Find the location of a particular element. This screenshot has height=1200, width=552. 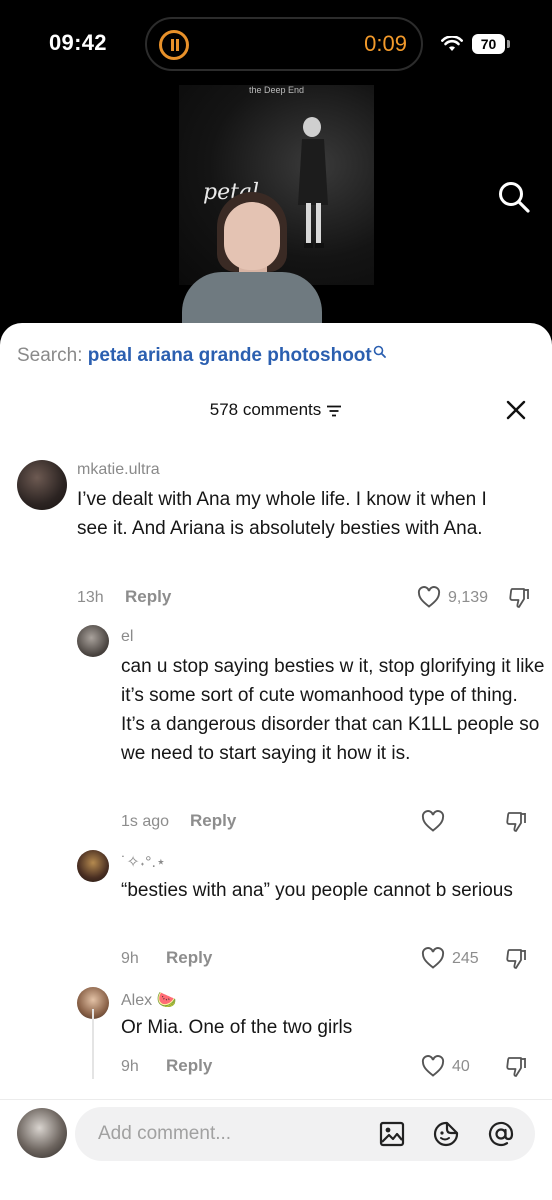

comments-header: 578 comments is located at coordinates (276, 412).